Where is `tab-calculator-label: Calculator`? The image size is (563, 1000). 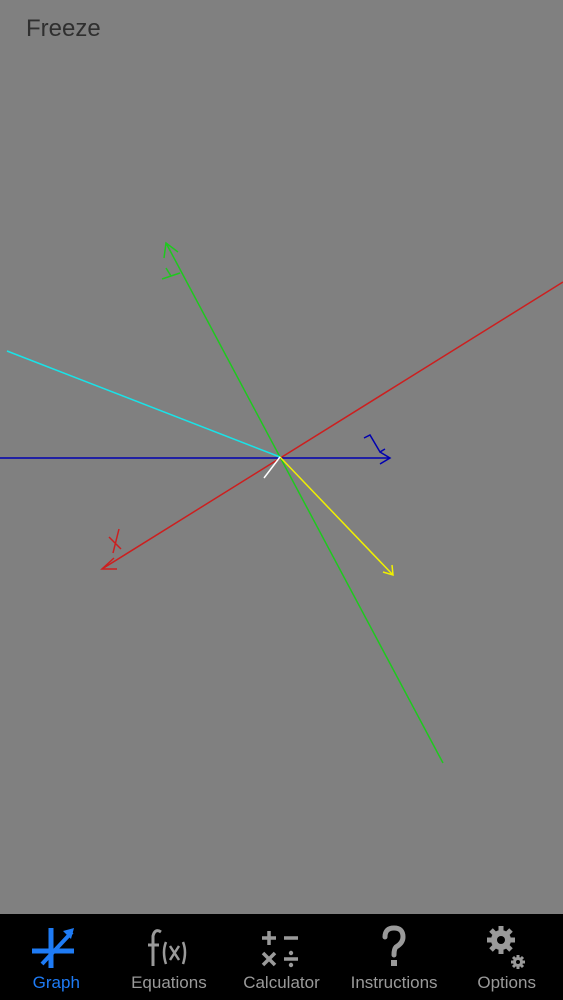
tab-calculator-label: Calculator is located at coordinates (281, 982).